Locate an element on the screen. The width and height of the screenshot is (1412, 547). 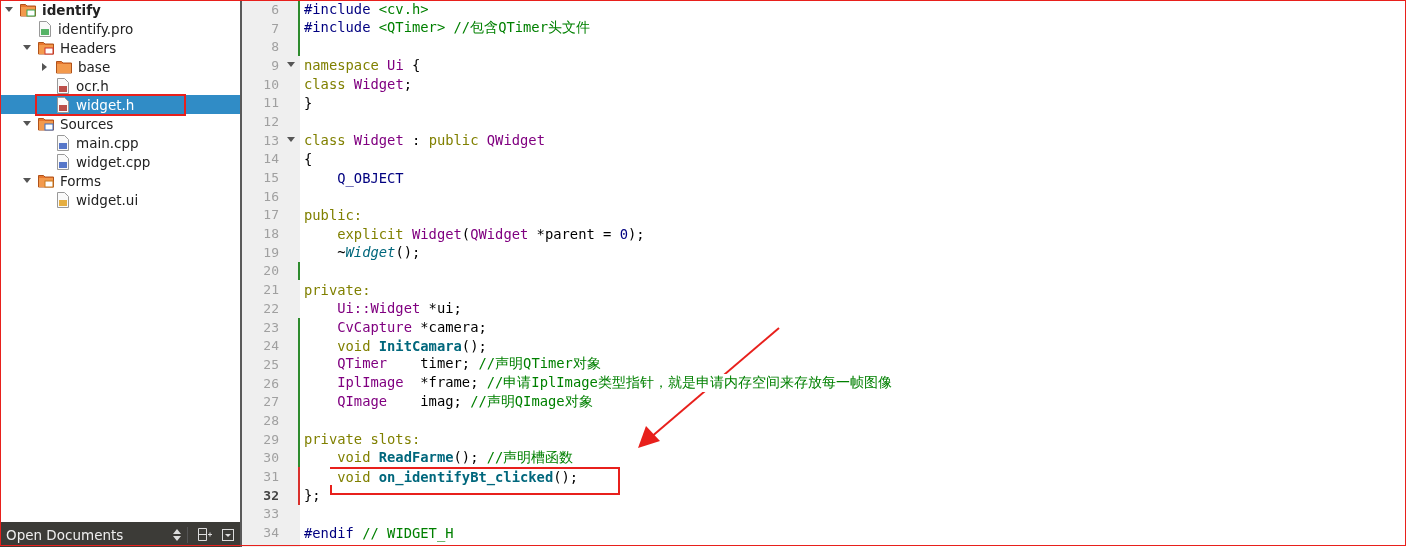
line-number: 15 is located at coordinates (271, 178).